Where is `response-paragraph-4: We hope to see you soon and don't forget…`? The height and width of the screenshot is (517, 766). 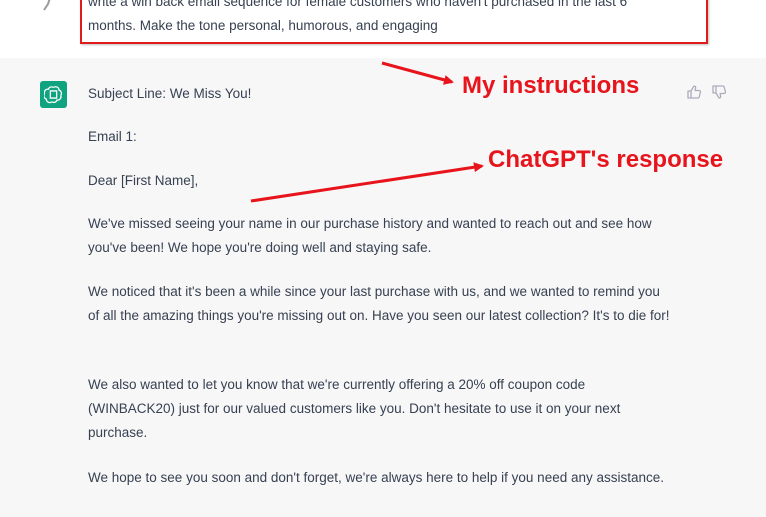 response-paragraph-4: We hope to see you soon and don't forget… is located at coordinates (376, 477).